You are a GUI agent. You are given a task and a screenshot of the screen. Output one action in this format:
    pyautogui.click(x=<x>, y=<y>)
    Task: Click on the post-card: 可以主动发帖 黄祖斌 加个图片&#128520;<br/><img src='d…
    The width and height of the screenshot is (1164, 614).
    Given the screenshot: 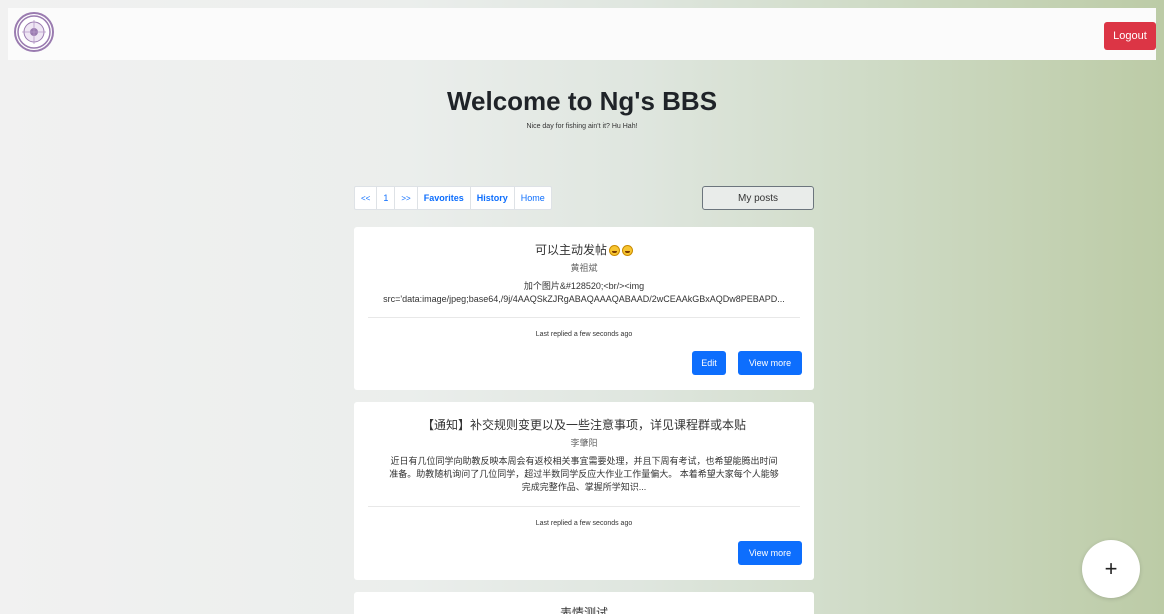 What is the action you would take?
    pyautogui.click(x=584, y=308)
    